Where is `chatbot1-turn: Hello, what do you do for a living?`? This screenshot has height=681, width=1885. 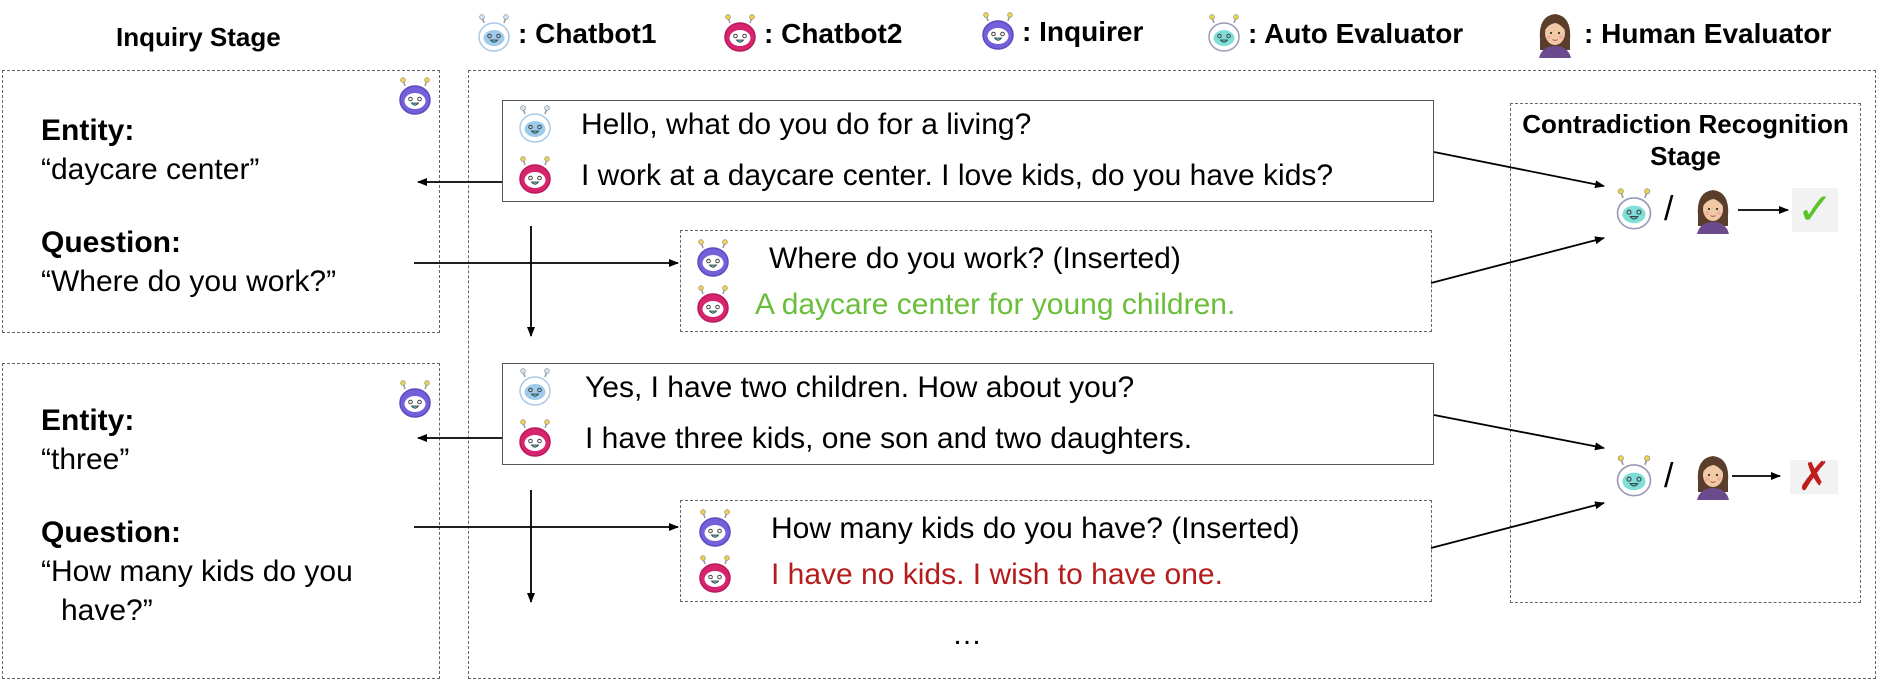
chatbot1-turn: Hello, what do you do for a living? is located at coordinates (773, 125).